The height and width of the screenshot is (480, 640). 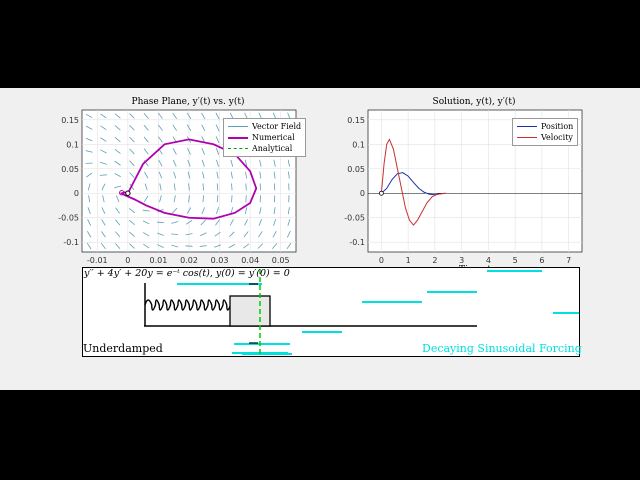 I want to click on x-tick-label: 3, so click(x=461, y=260).